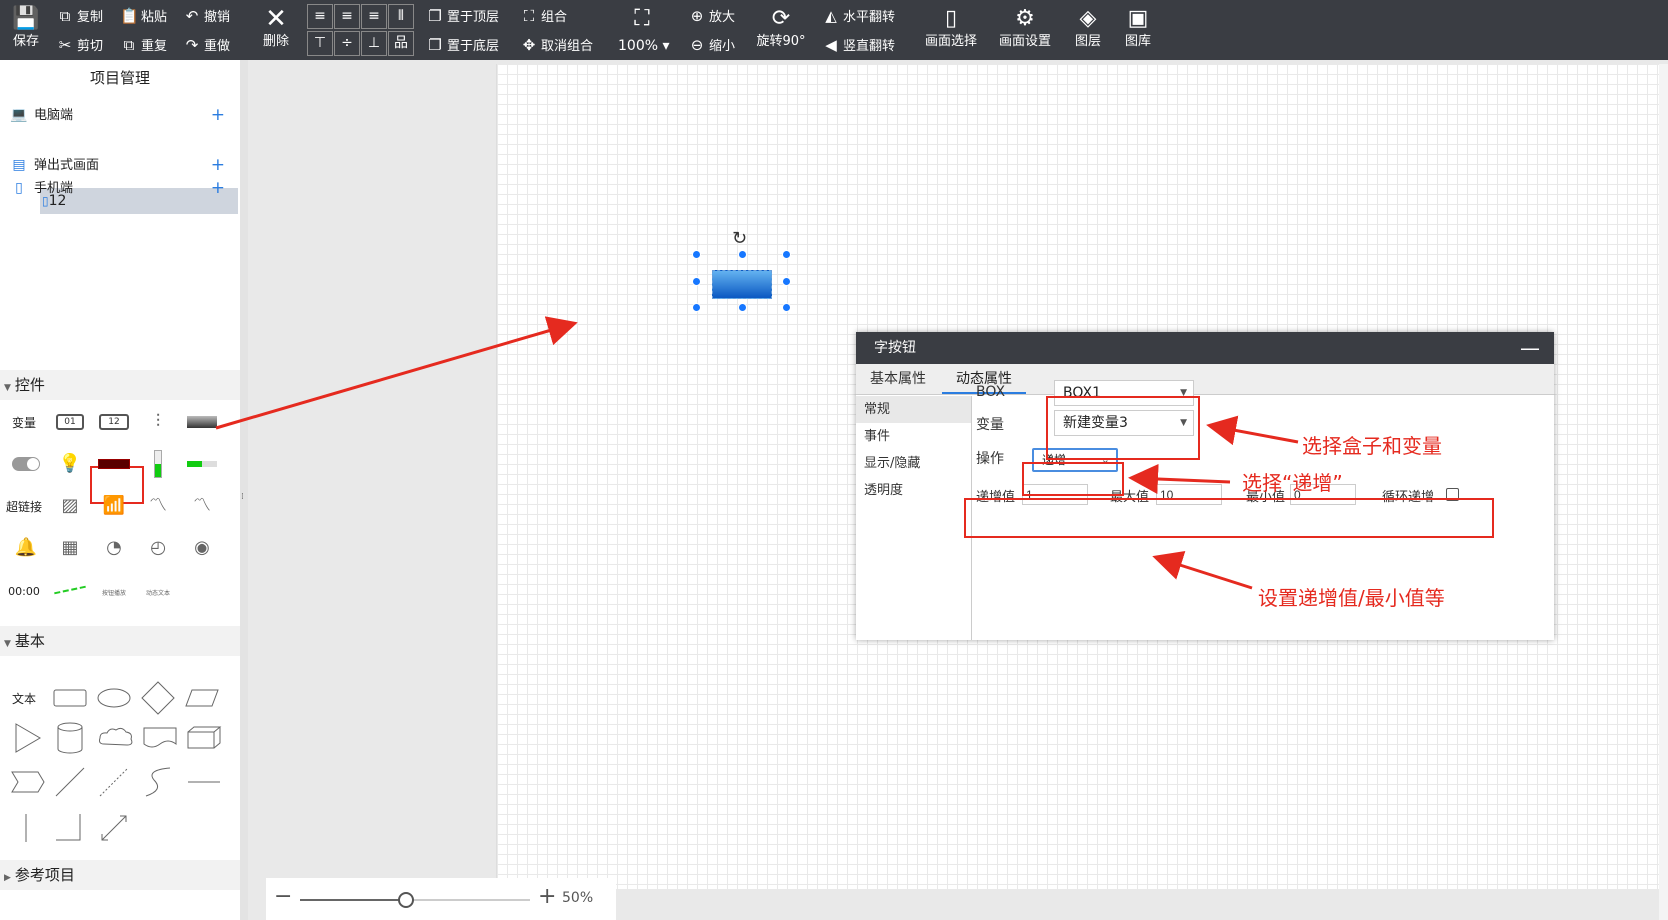 This screenshot has width=1668, height=920. What do you see at coordinates (70, 590) in the screenshot?
I see `dashed-line-icon` at bounding box center [70, 590].